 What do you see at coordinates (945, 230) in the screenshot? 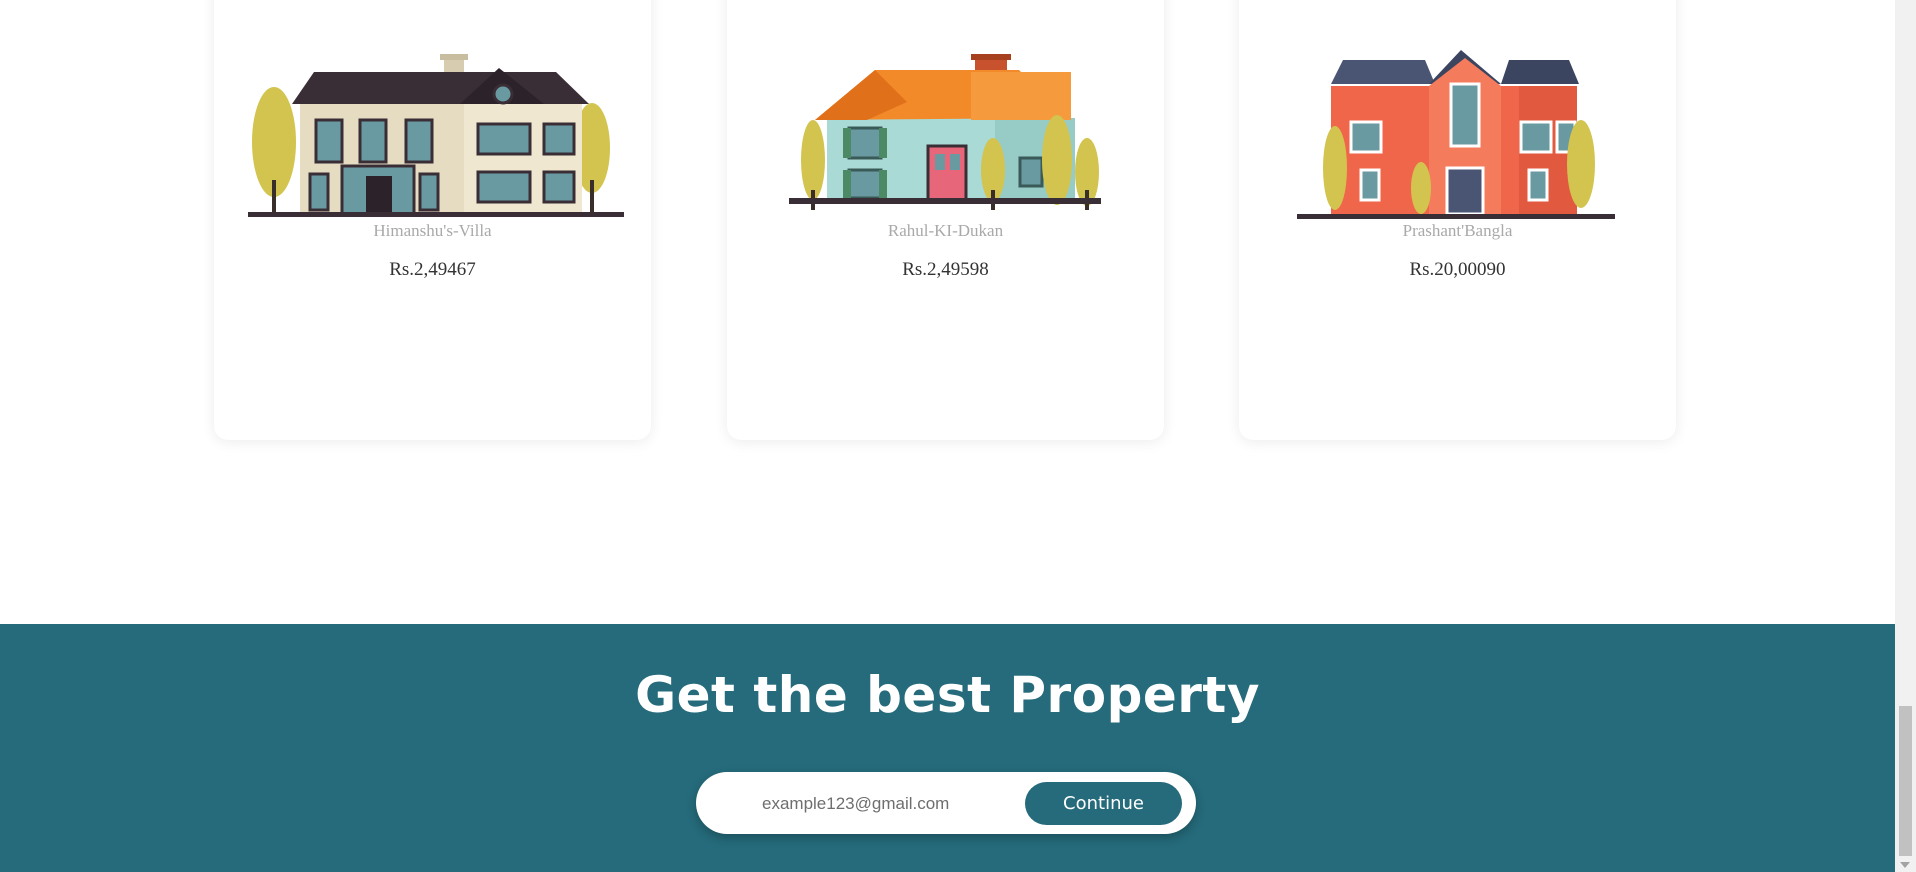
I see `property-name: Rahul-KI-Dukan` at bounding box center [945, 230].